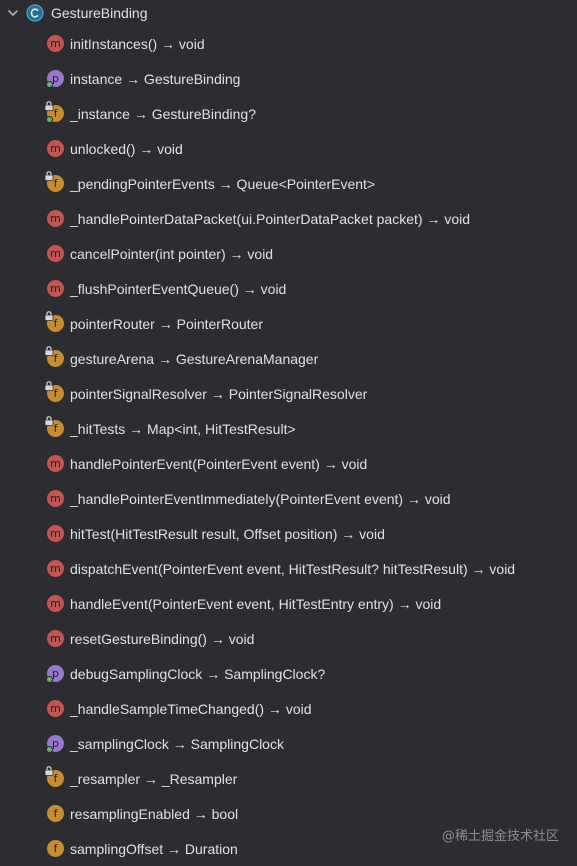 This screenshot has width=577, height=866. What do you see at coordinates (99, 13) in the screenshot?
I see `tree-root-label: GestureBinding` at bounding box center [99, 13].